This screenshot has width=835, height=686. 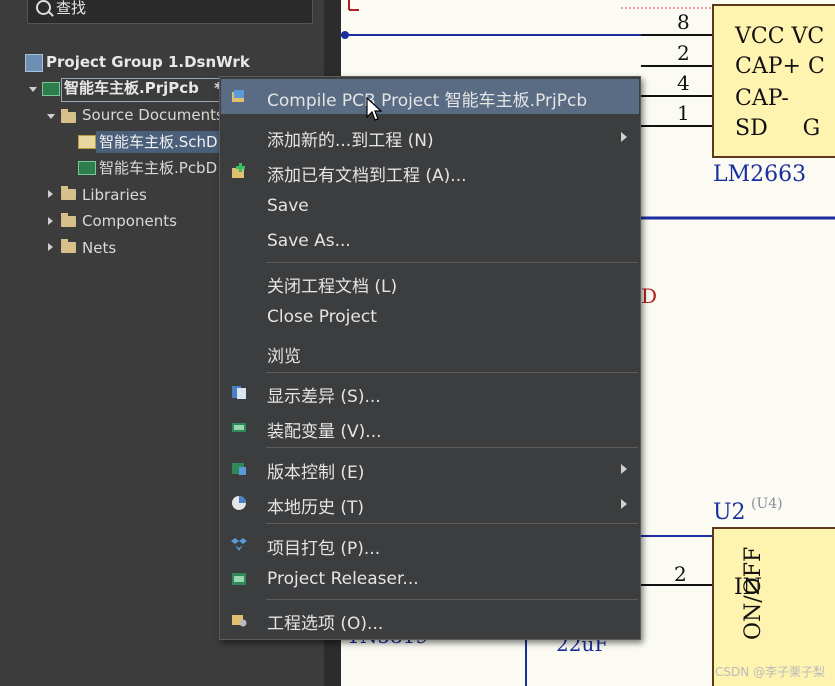 I want to click on menu-item-add-new: 添加新的...到工程 (N), so click(x=430, y=136).